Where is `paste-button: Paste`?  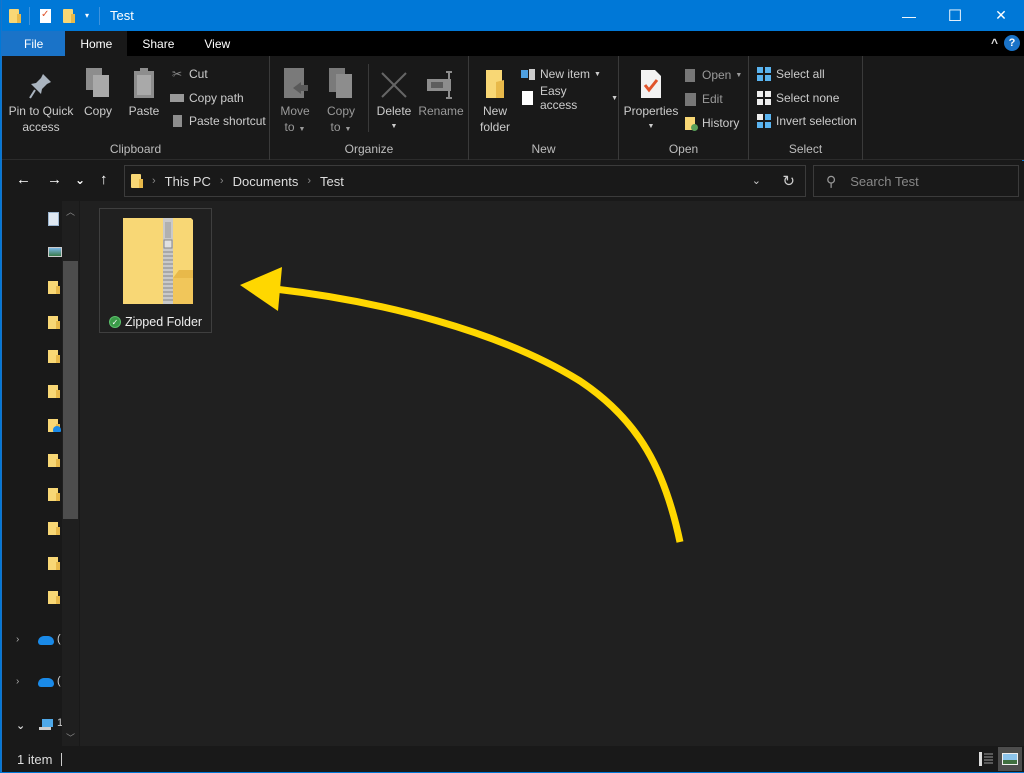
paste-button: Paste is located at coordinates (144, 91).